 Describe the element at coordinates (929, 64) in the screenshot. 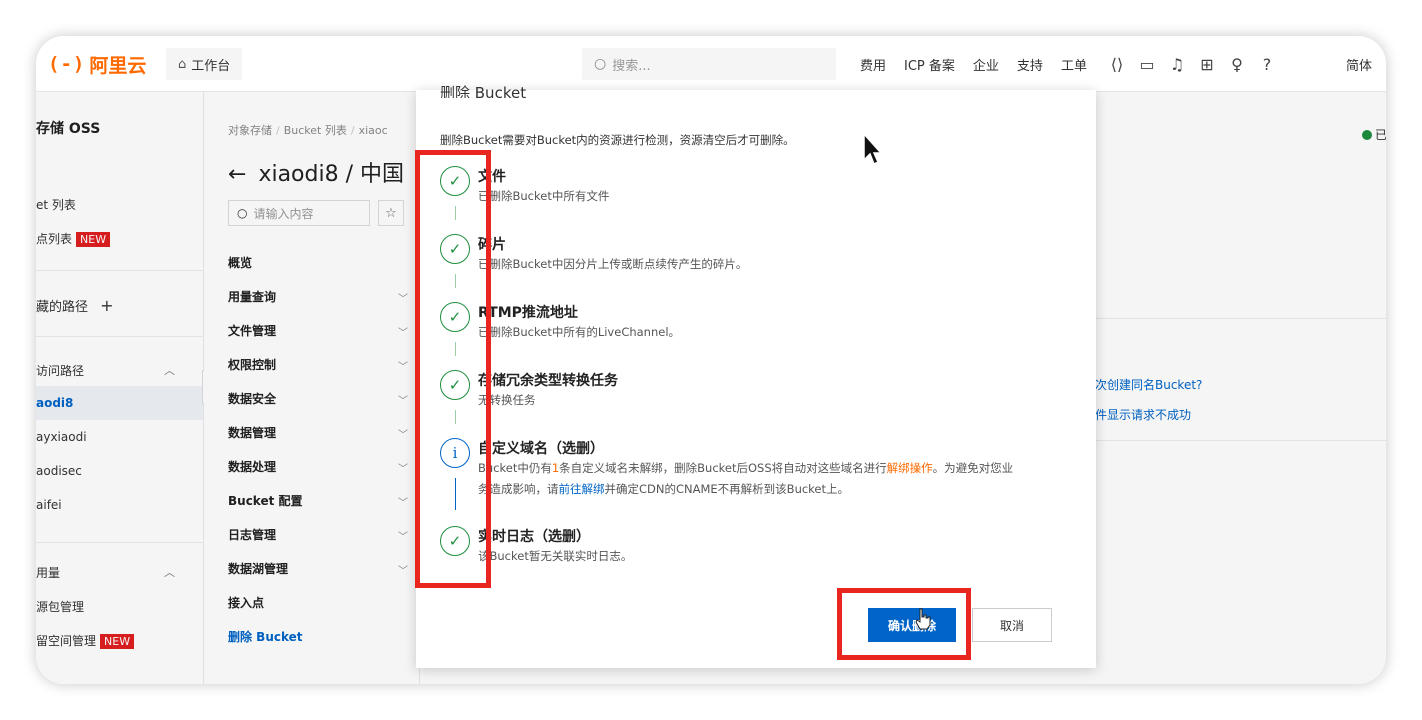

I see `nav-icp: ICP 备案` at that location.